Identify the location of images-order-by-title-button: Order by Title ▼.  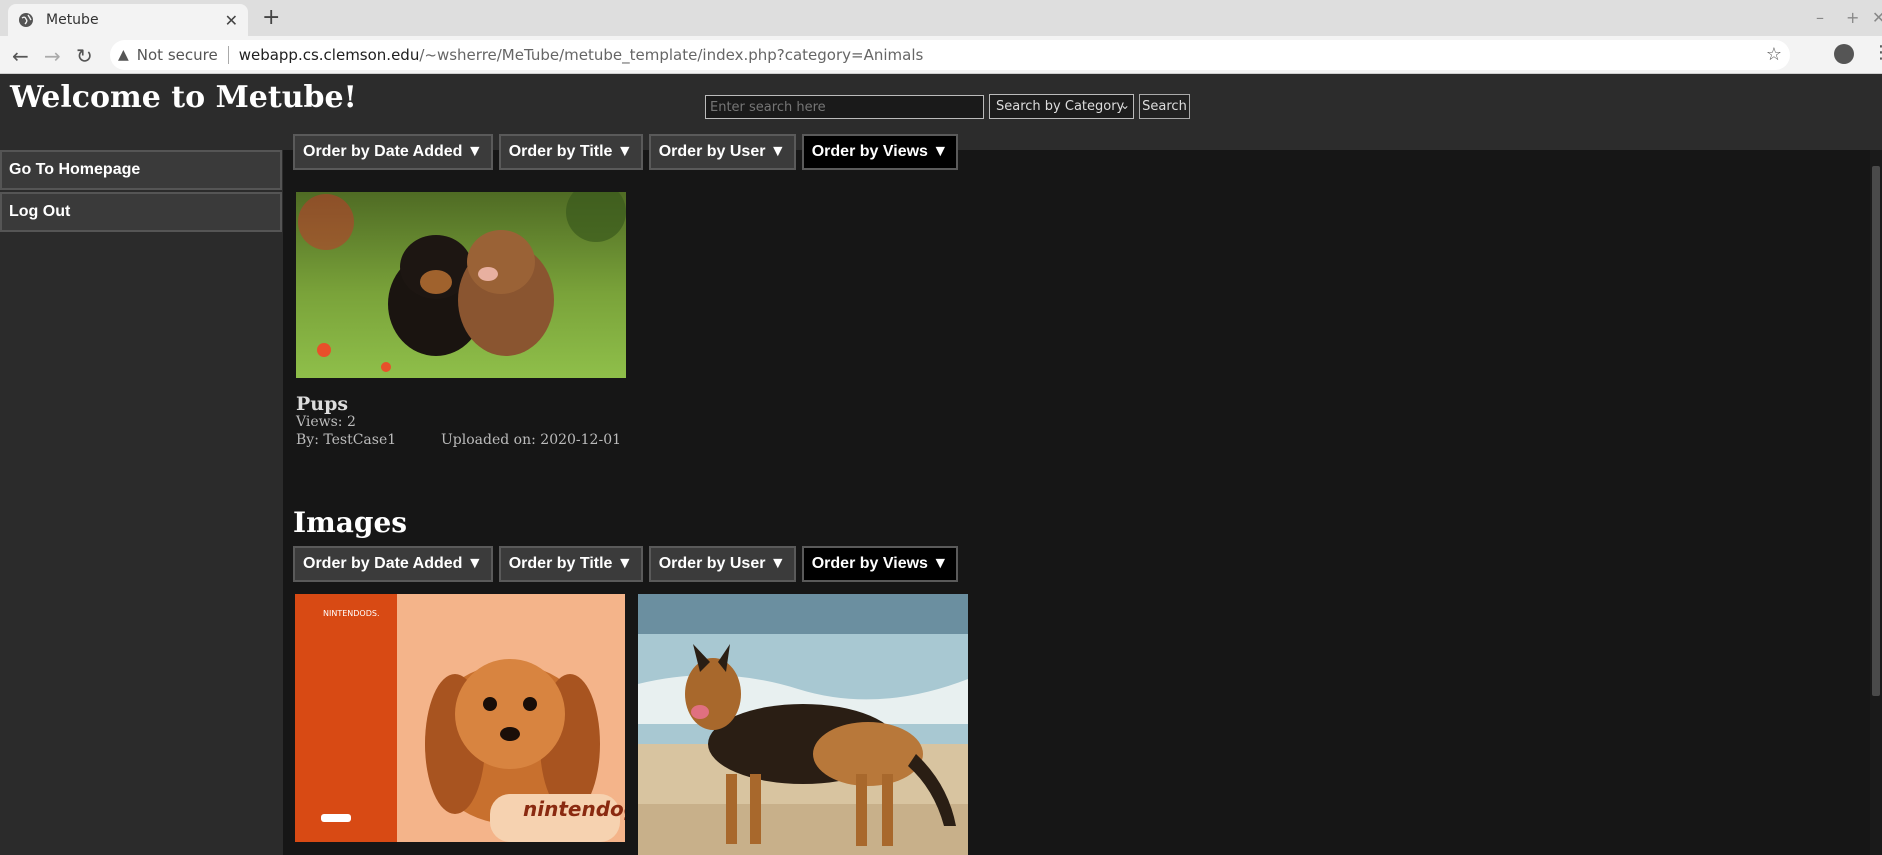
(570, 564).